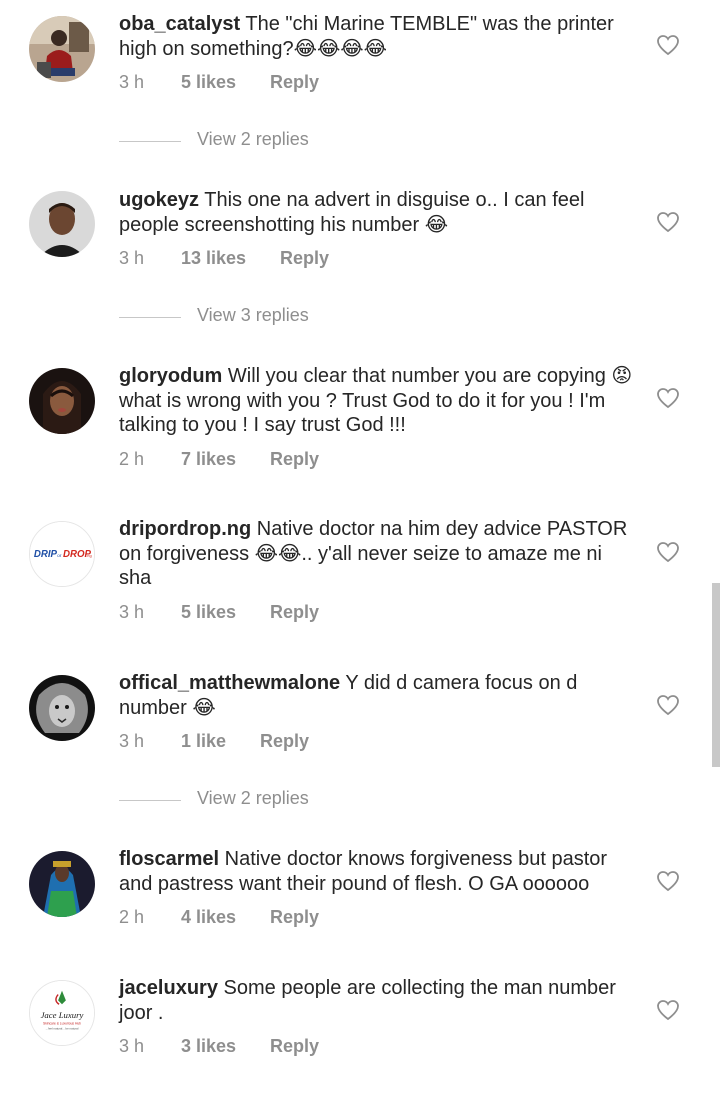  I want to click on comment-username: ugokeyz, so click(159, 200).